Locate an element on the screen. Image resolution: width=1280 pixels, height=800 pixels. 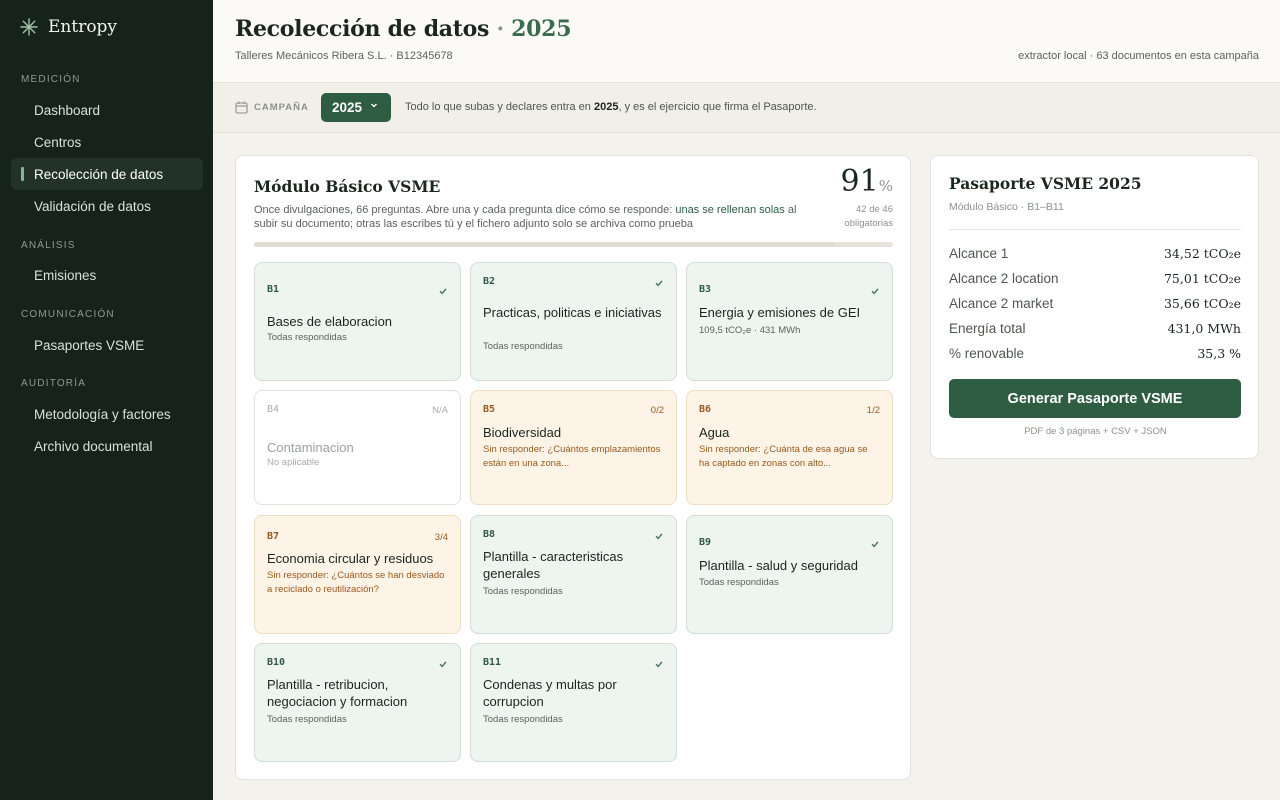
disclosure-code: B6 is located at coordinates (705, 409).